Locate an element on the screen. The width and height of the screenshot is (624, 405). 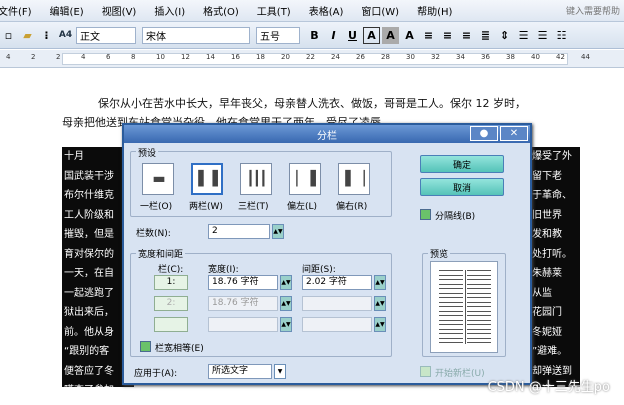
open-icon: ▰ is located at coordinates (27, 35).